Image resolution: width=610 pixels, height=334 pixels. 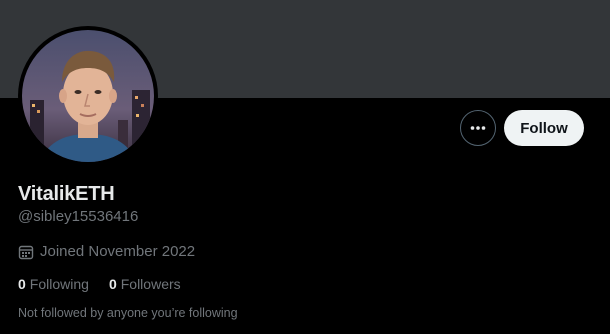 I want to click on following-count: 0, so click(x=22, y=284).